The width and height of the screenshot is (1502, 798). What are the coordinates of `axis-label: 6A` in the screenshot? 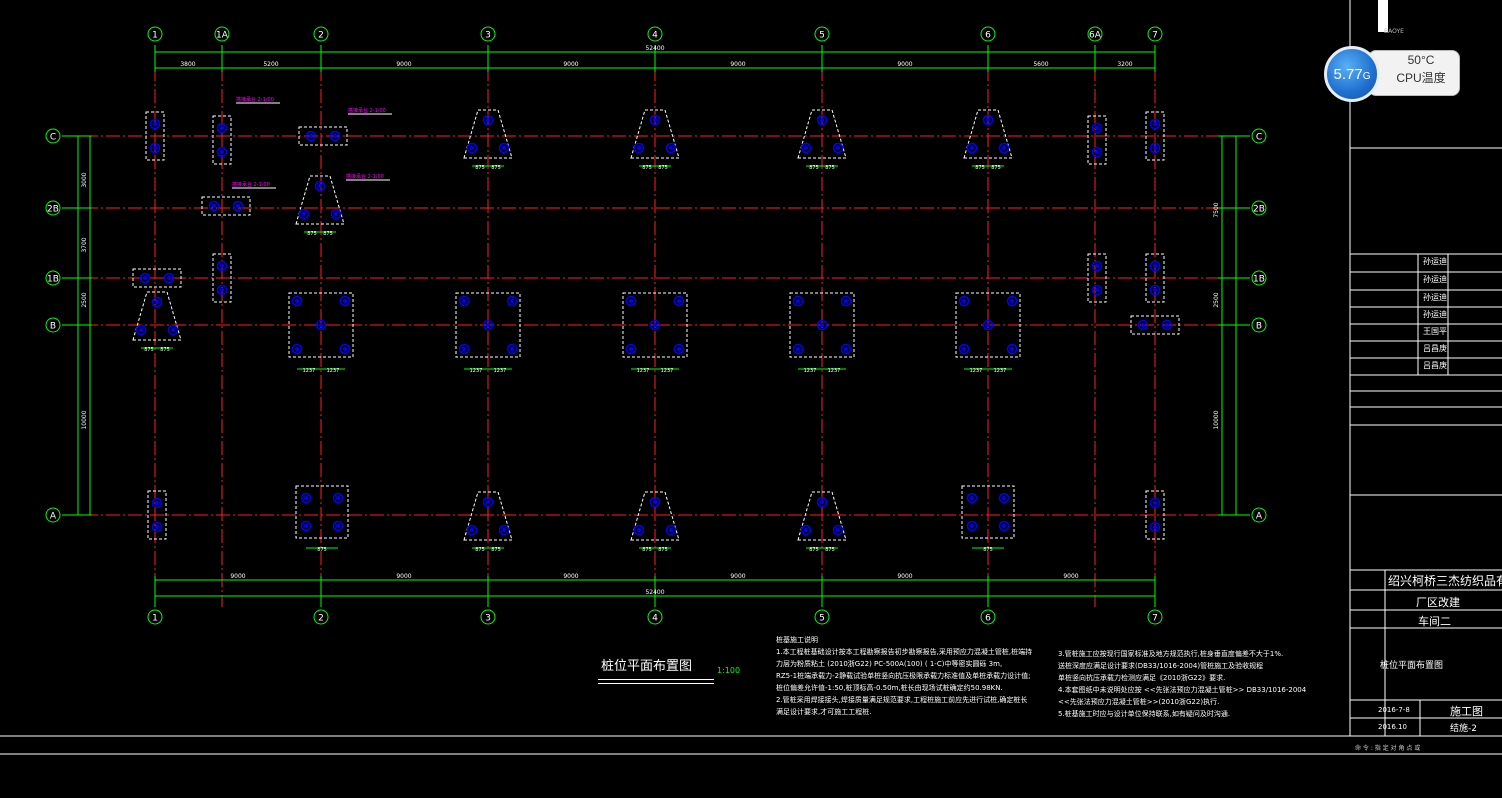 It's located at (1095, 36).